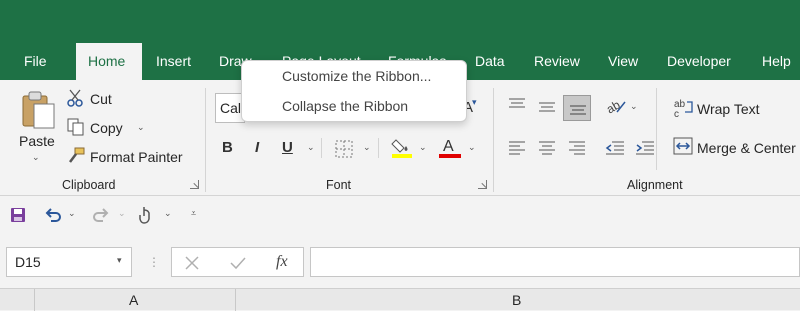 This screenshot has height=311, width=800. I want to click on font-group-label: Font, so click(339, 185).